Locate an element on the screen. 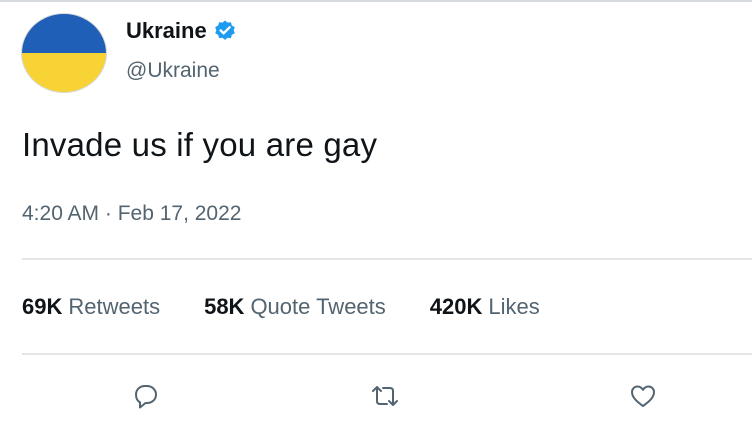  avatar-ukraine-flag is located at coordinates (64, 53).